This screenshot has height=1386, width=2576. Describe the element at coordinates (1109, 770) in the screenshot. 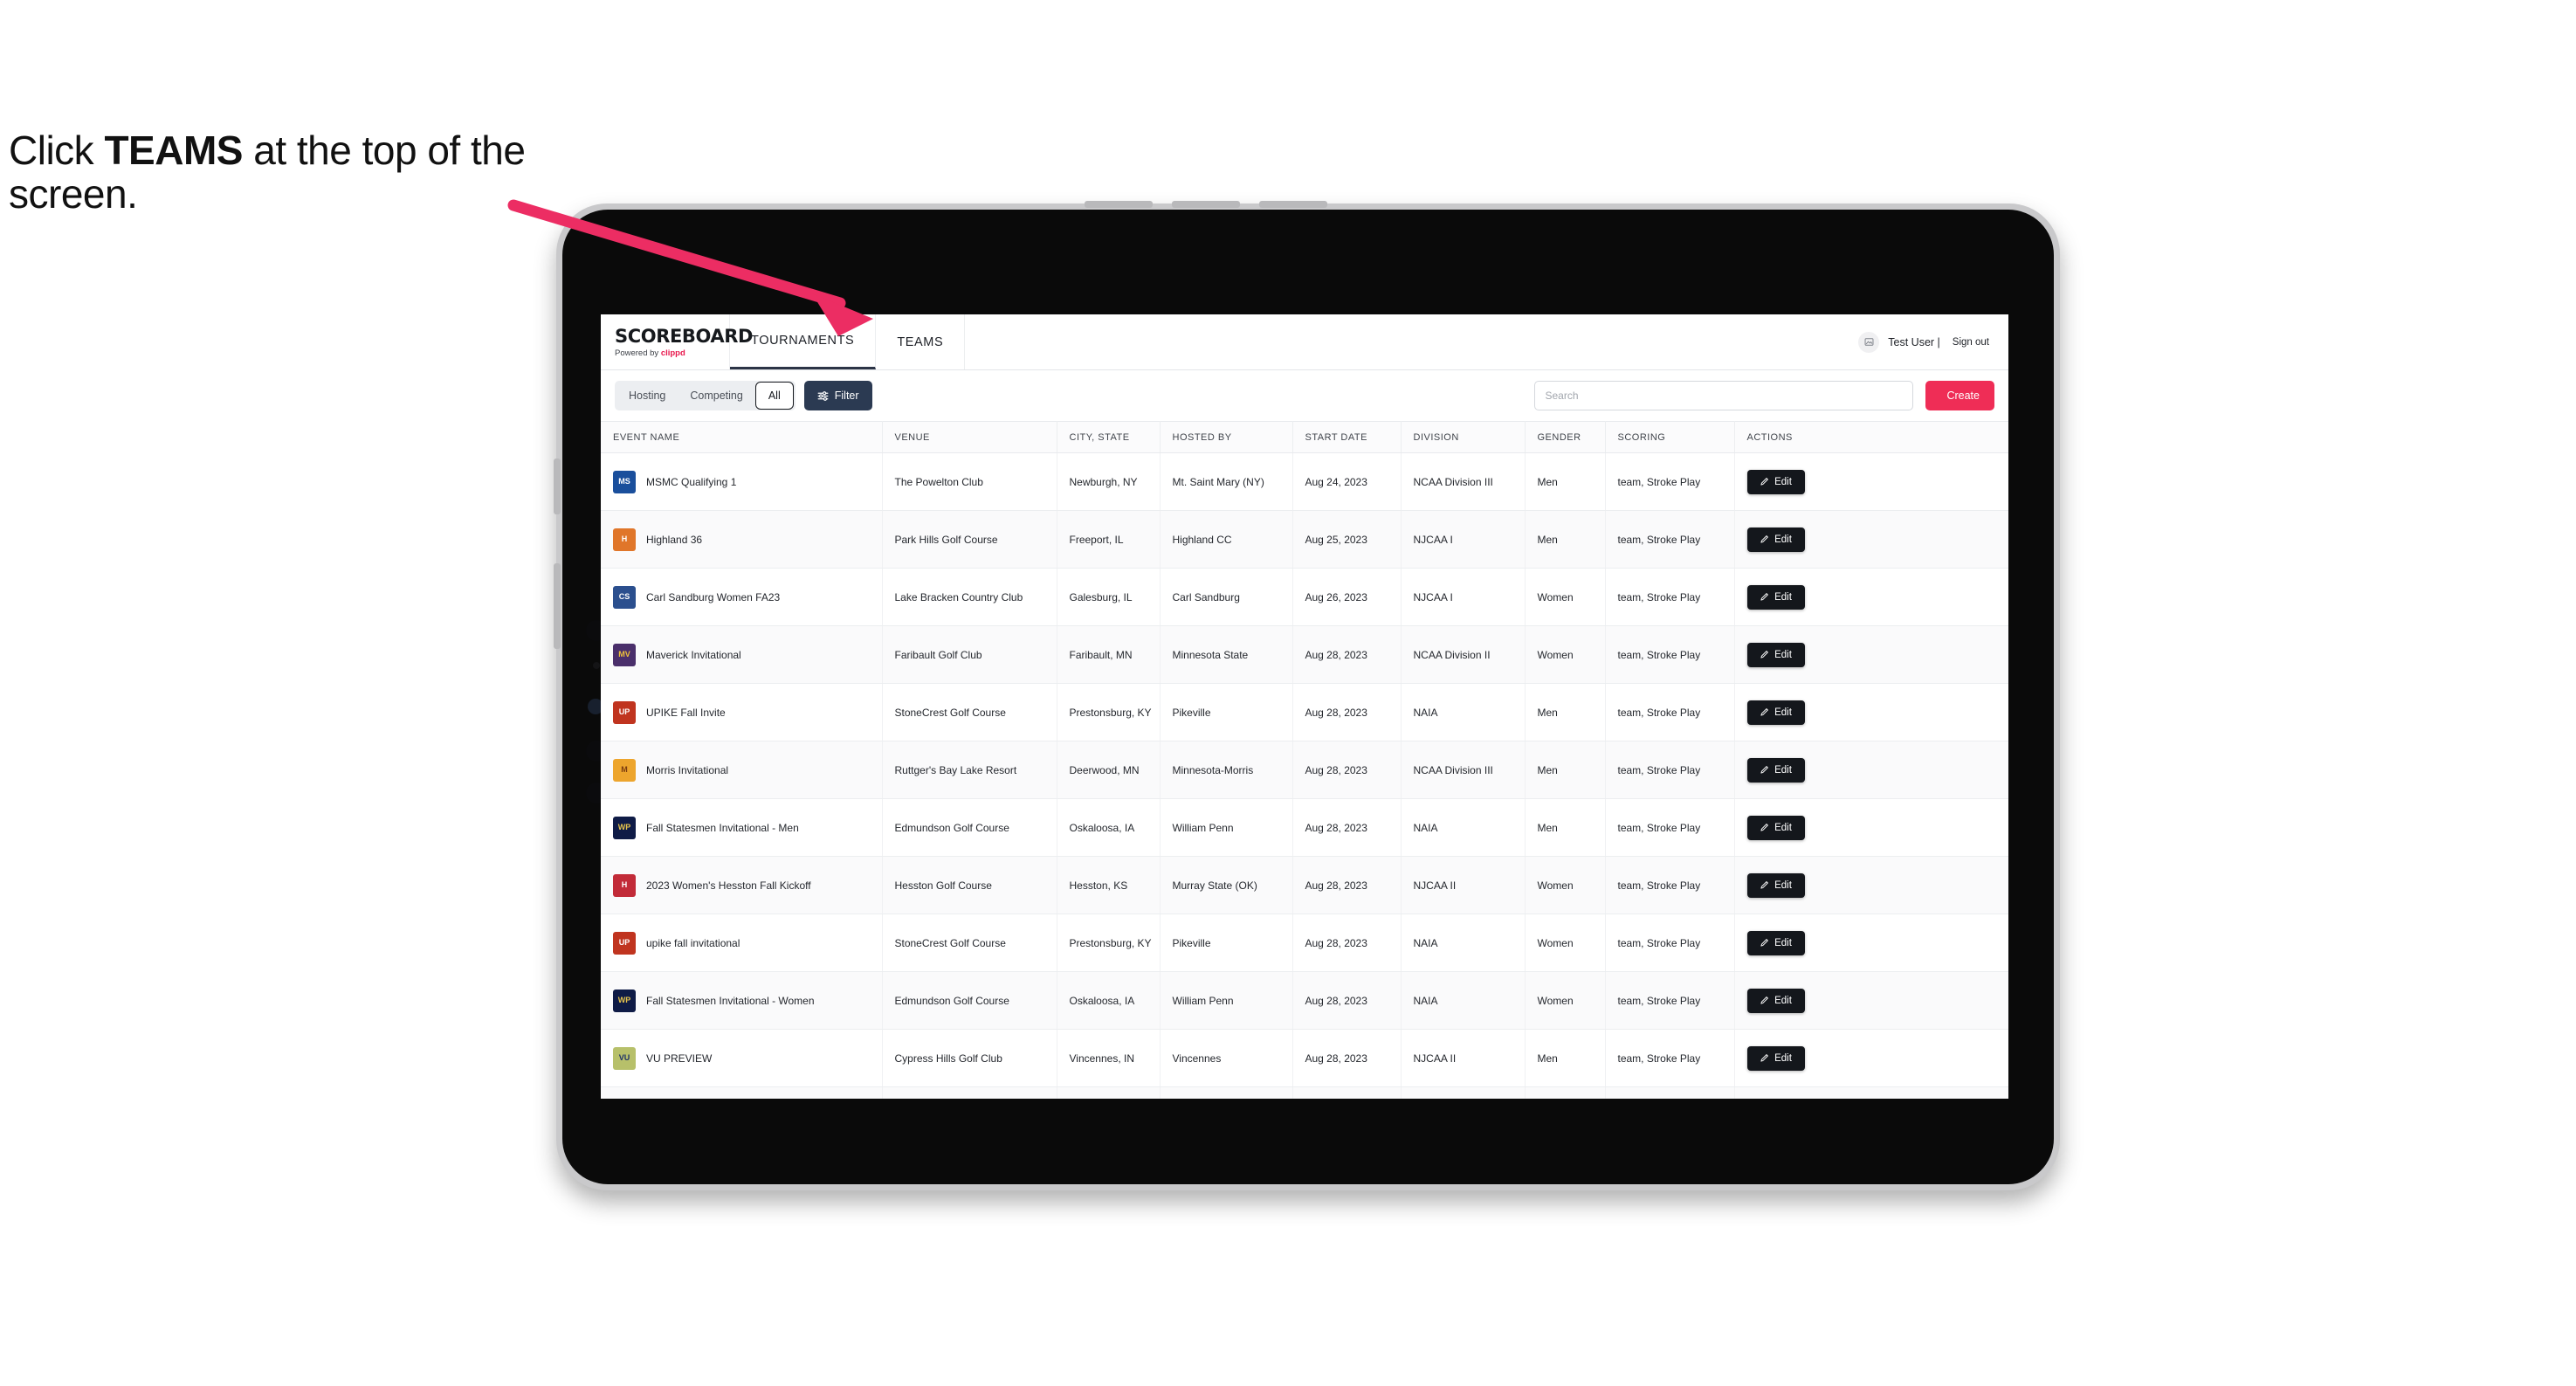

I see `cell-city-state: Deerwood, MN` at that location.